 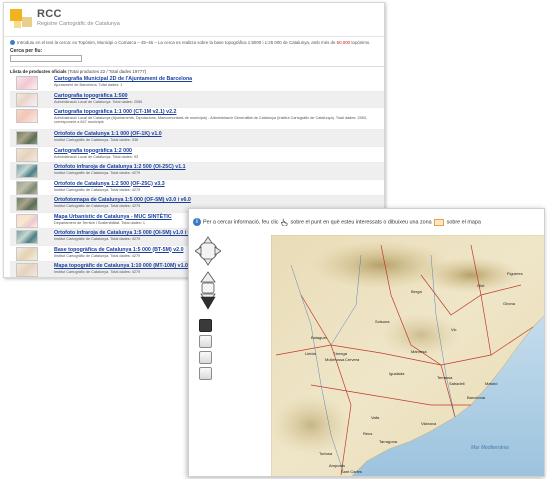 What do you see at coordinates (205, 325) in the screenshot?
I see `info-tool-button` at bounding box center [205, 325].